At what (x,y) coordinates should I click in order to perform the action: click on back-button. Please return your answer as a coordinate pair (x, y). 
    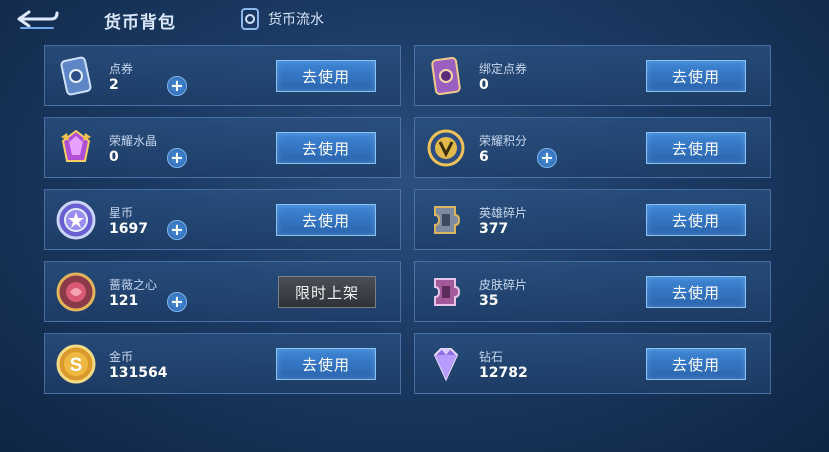
    Looking at the image, I should click on (38, 20).